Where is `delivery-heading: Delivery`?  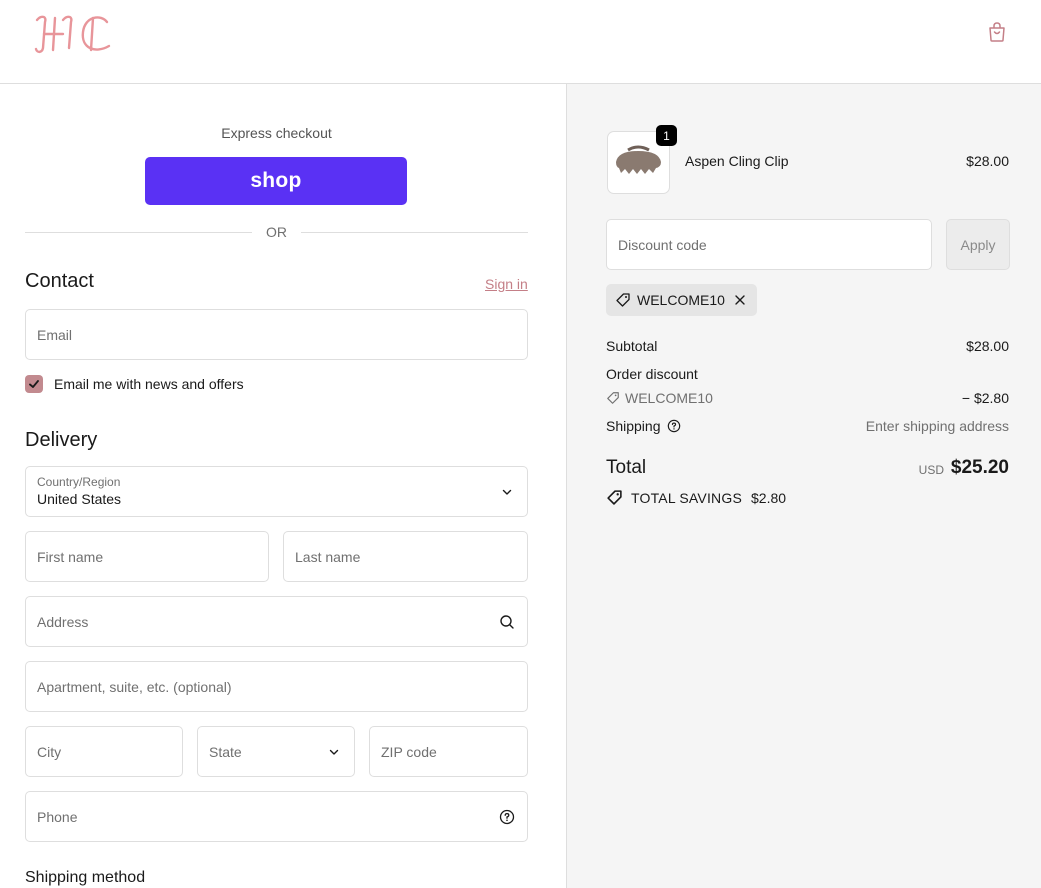
delivery-heading: Delivery is located at coordinates (61, 440).